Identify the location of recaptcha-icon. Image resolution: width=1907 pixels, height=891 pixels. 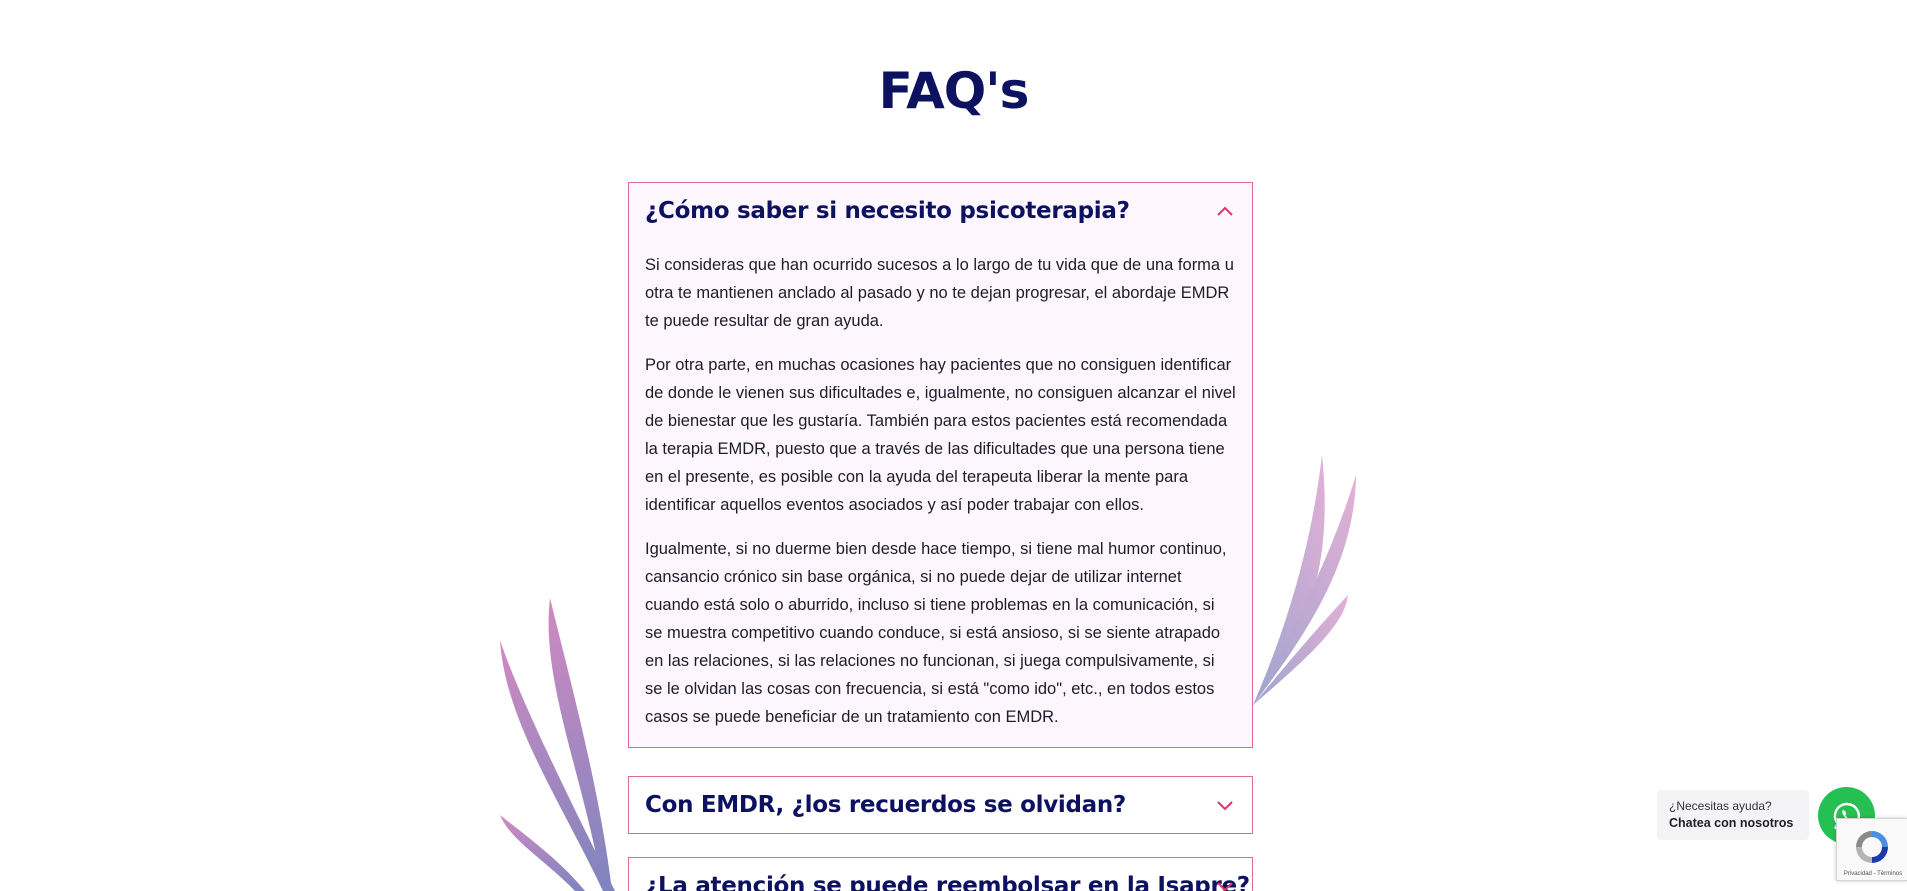
(1872, 847).